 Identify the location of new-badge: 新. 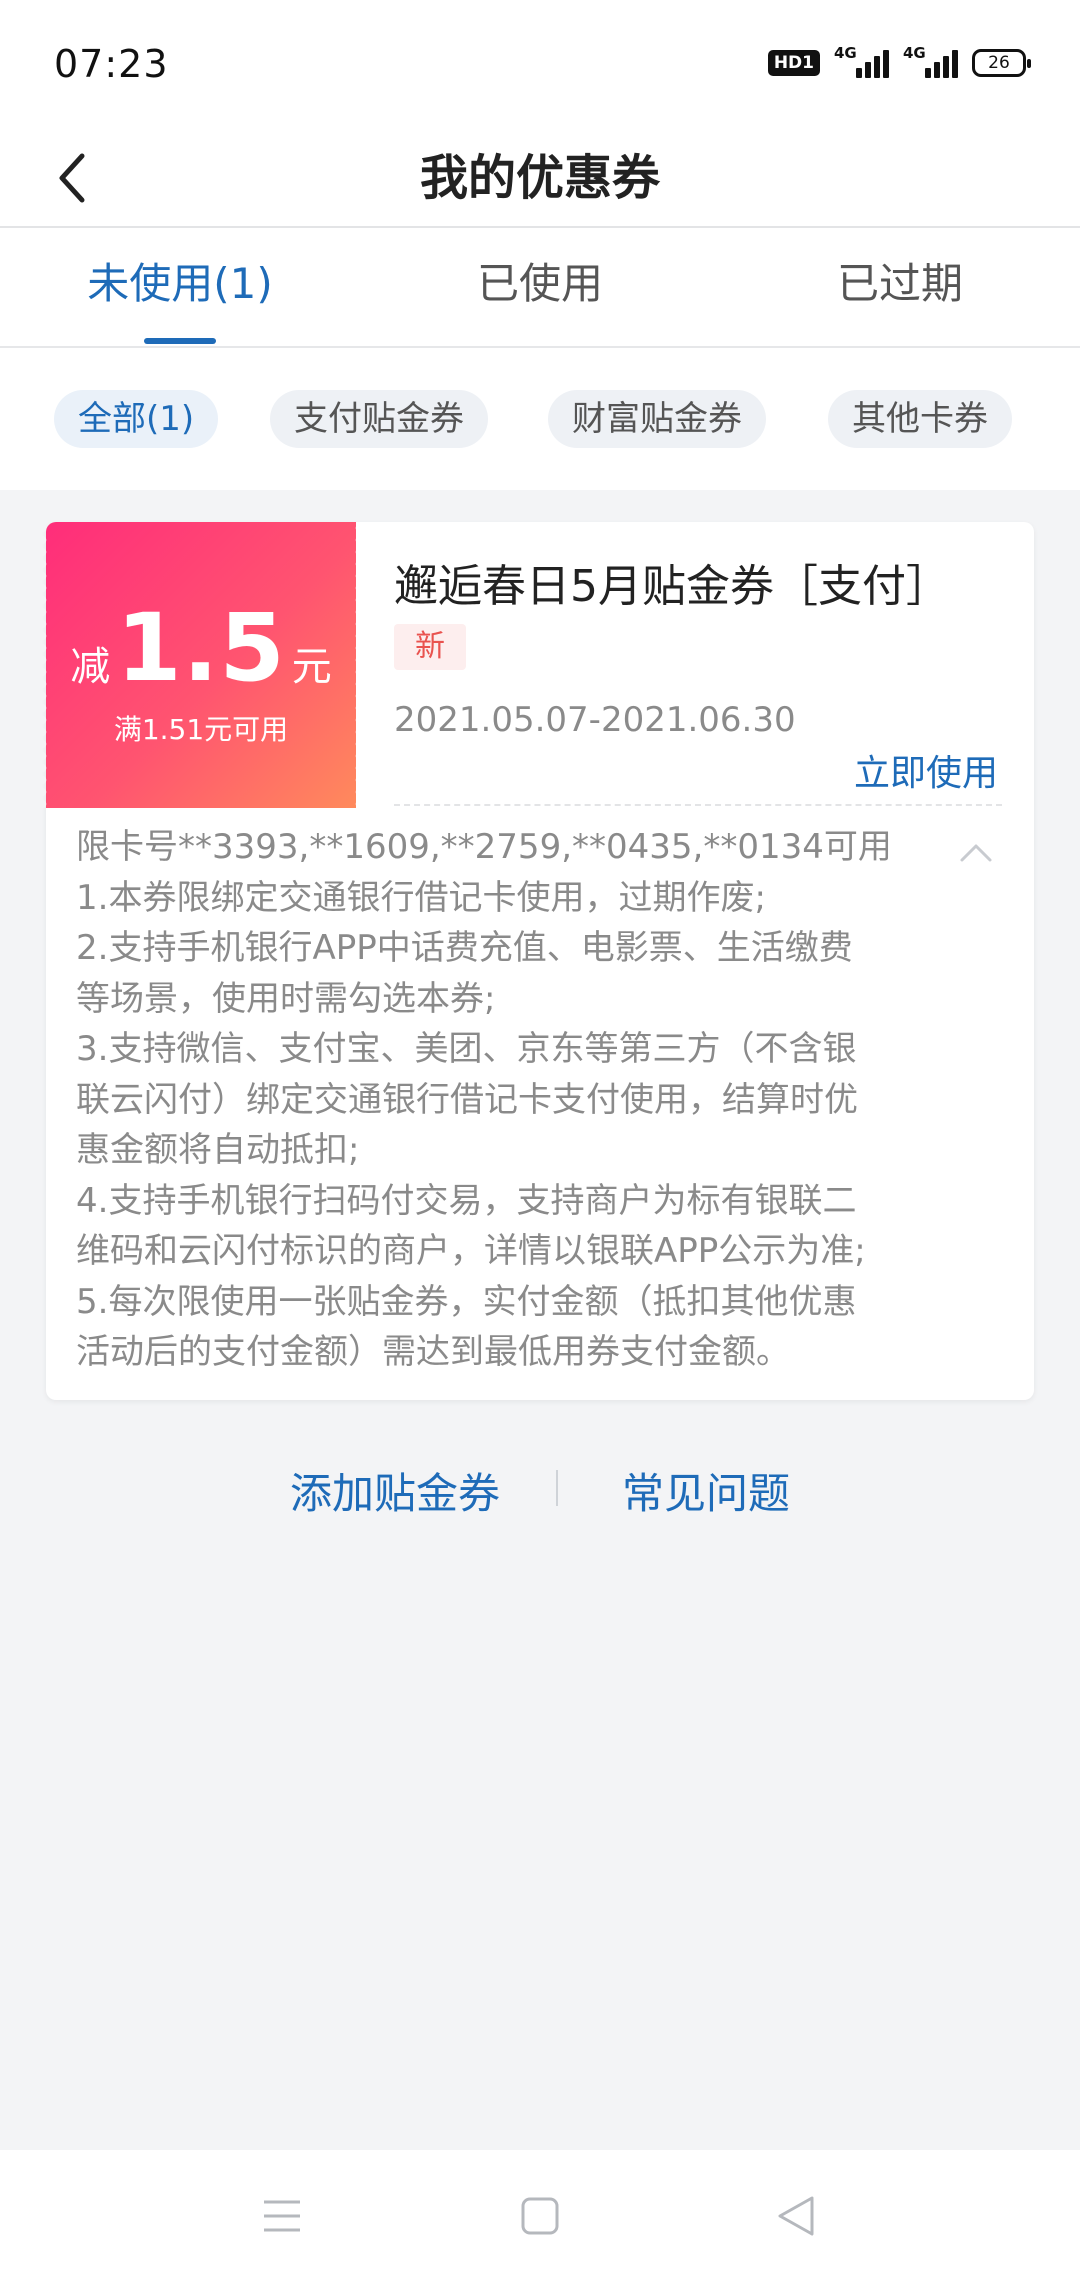
(430, 647).